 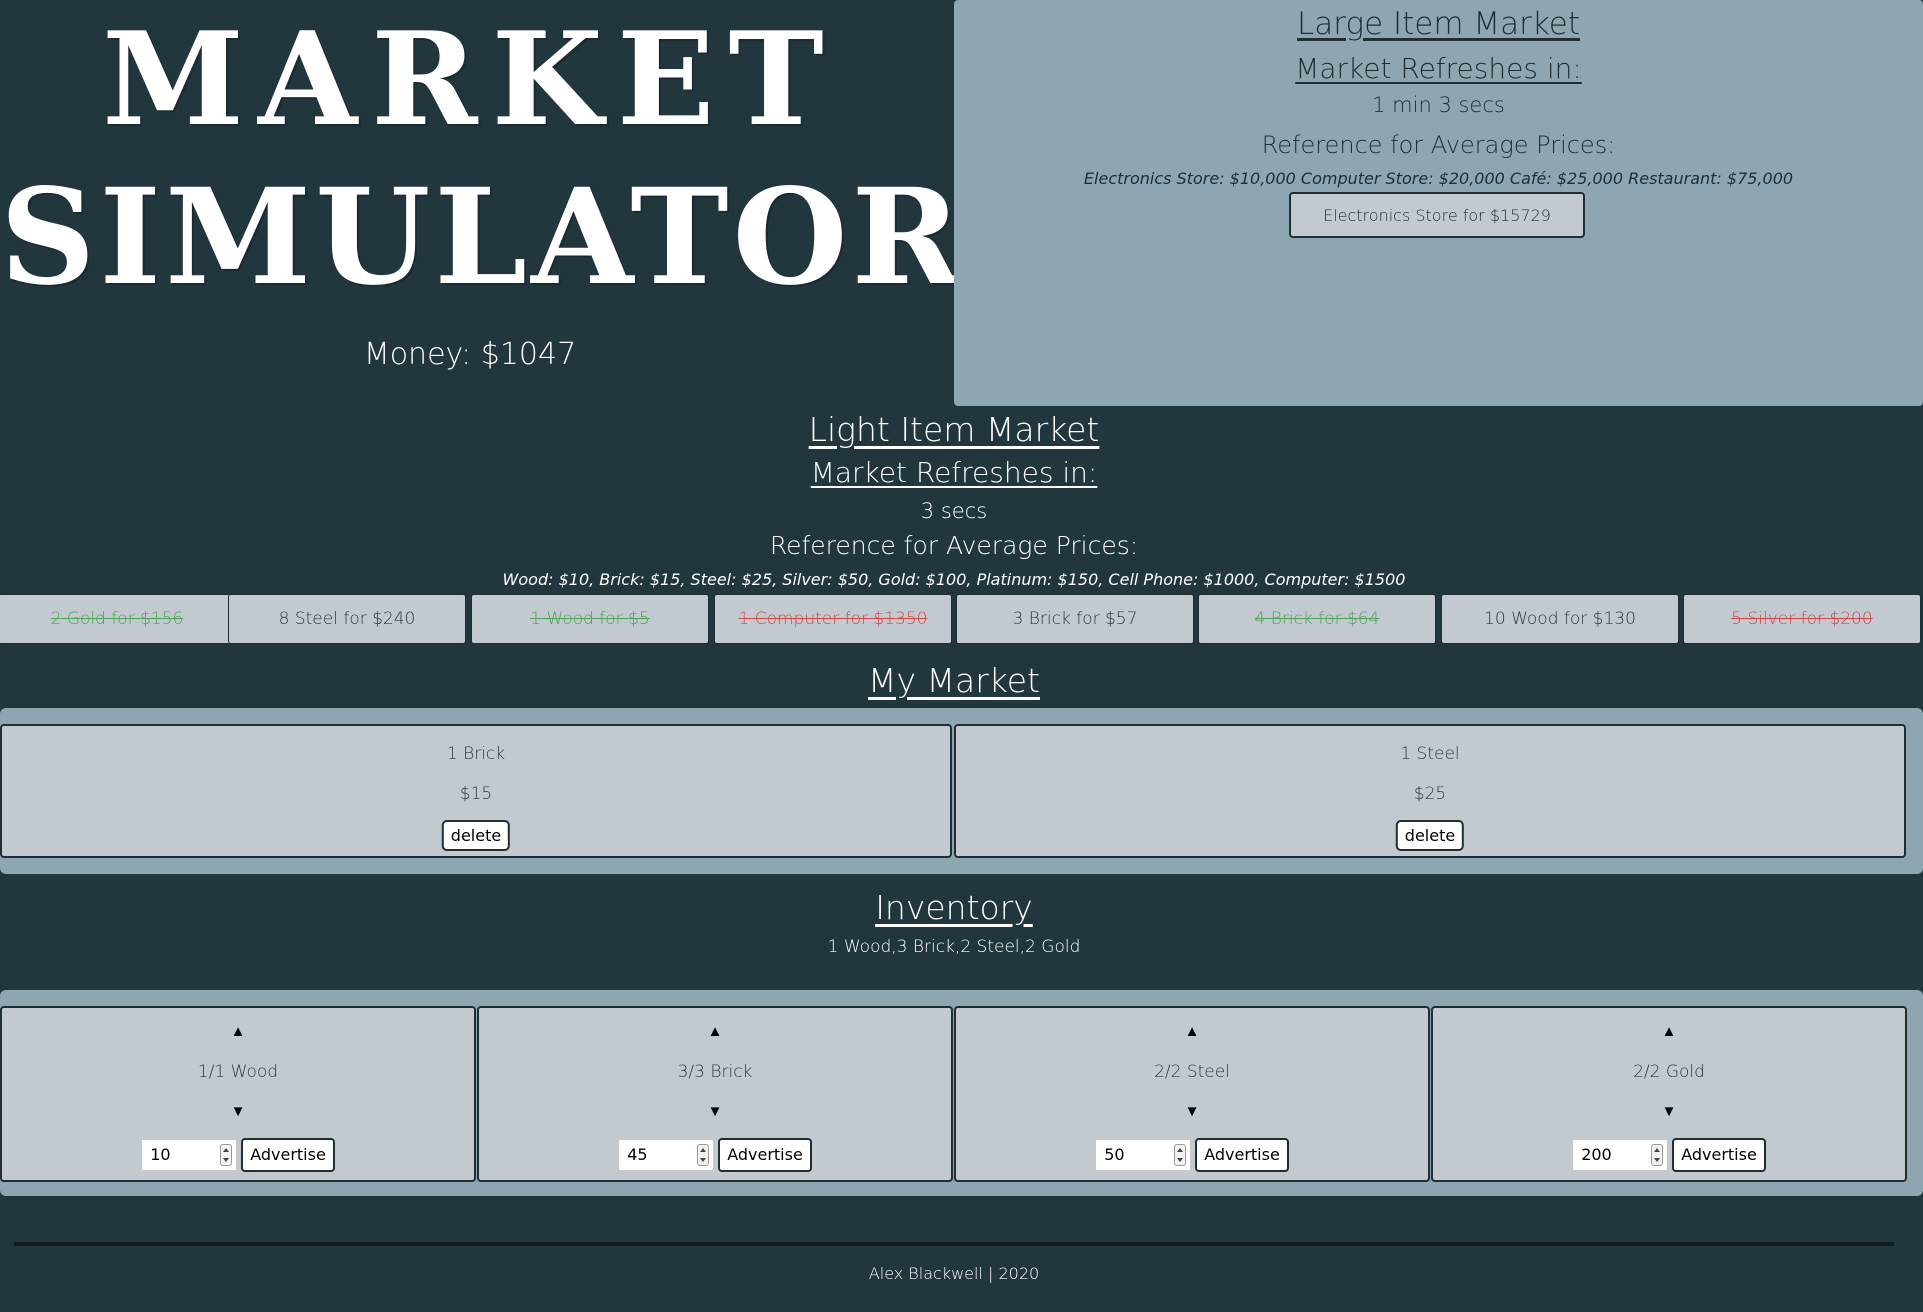 What do you see at coordinates (1192, 1094) in the screenshot?
I see `inventory-item-steel: ▲ 2/2 Steel ▼ 50 Advertise` at bounding box center [1192, 1094].